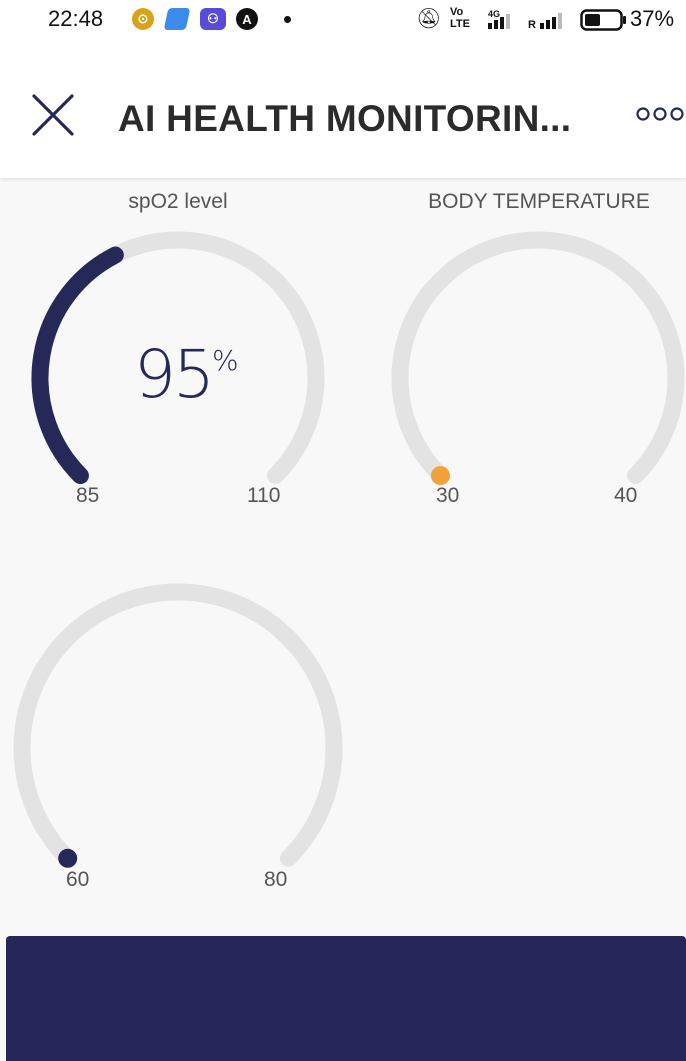  What do you see at coordinates (78, 879) in the screenshot?
I see `third-gauge-min-tick: 60` at bounding box center [78, 879].